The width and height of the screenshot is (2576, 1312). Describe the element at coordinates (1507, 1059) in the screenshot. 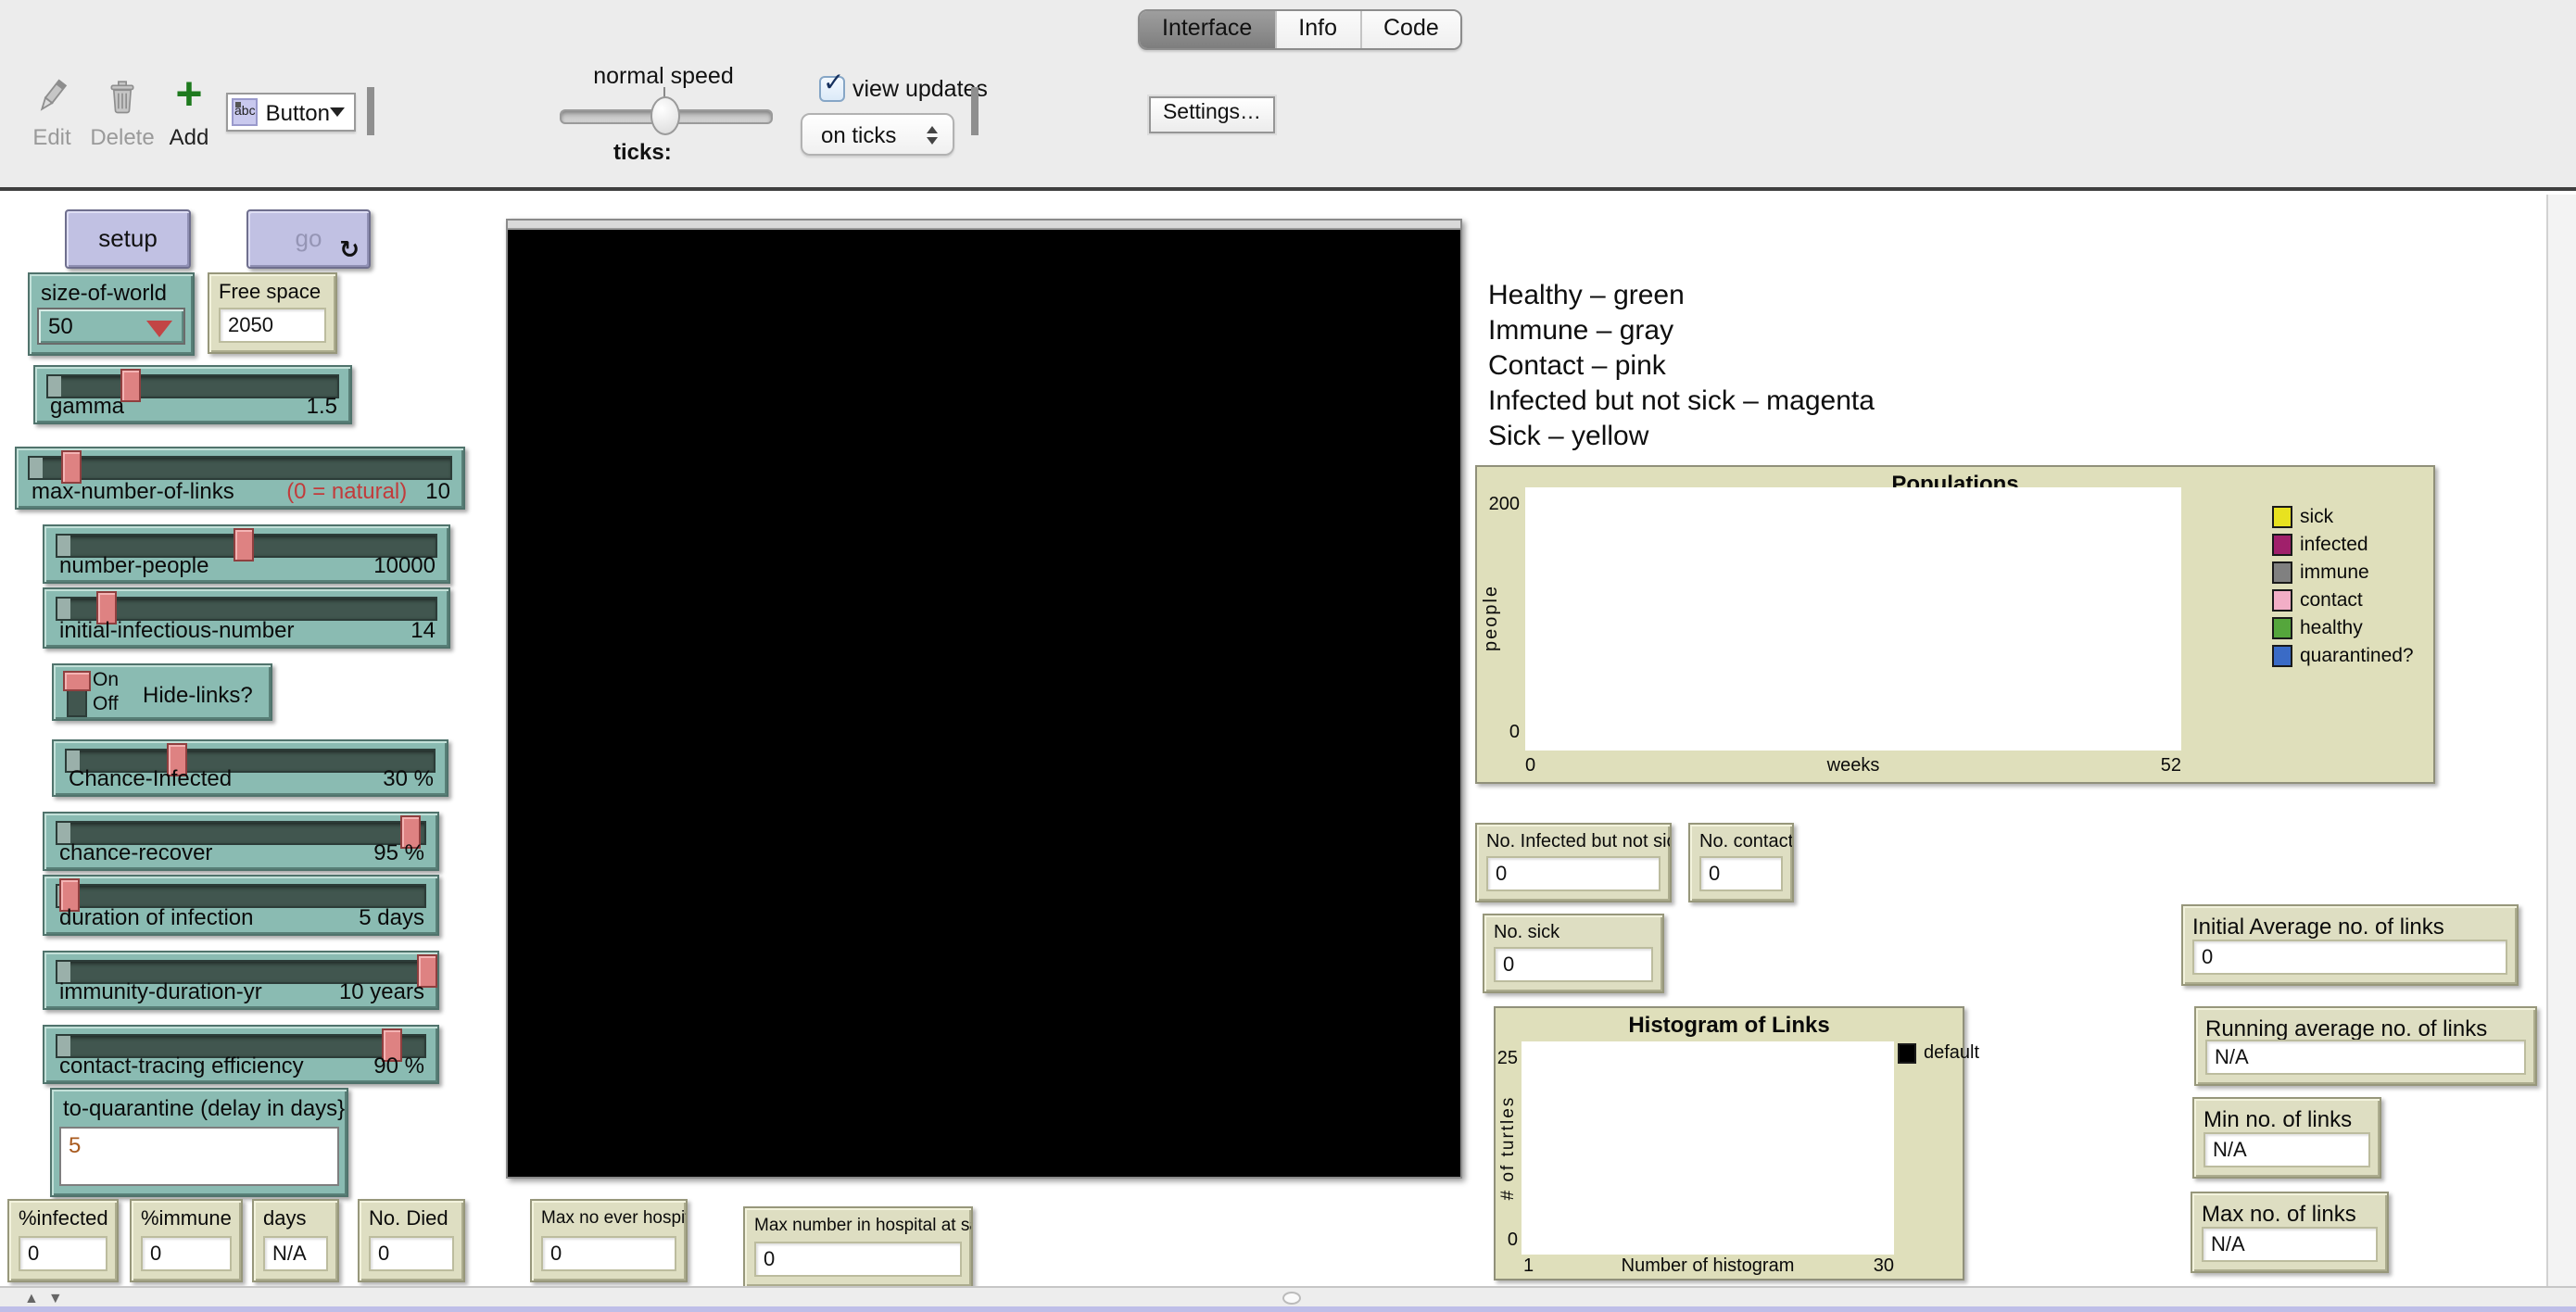

I see `y-max-label: 25` at that location.